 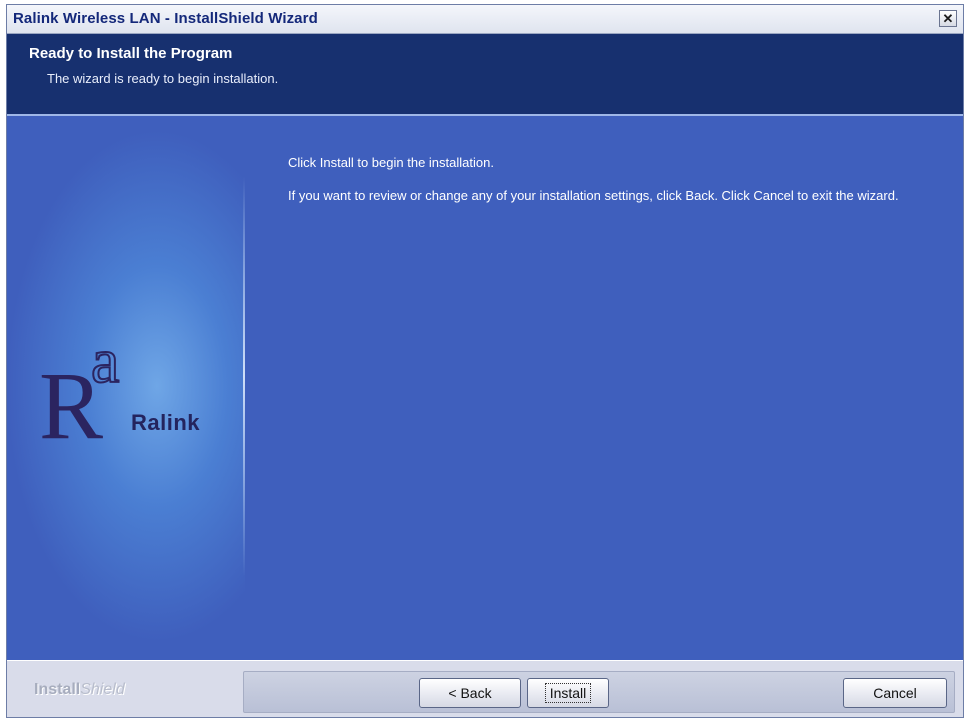 What do you see at coordinates (105, 361) in the screenshot?
I see `svg-text: a` at bounding box center [105, 361].